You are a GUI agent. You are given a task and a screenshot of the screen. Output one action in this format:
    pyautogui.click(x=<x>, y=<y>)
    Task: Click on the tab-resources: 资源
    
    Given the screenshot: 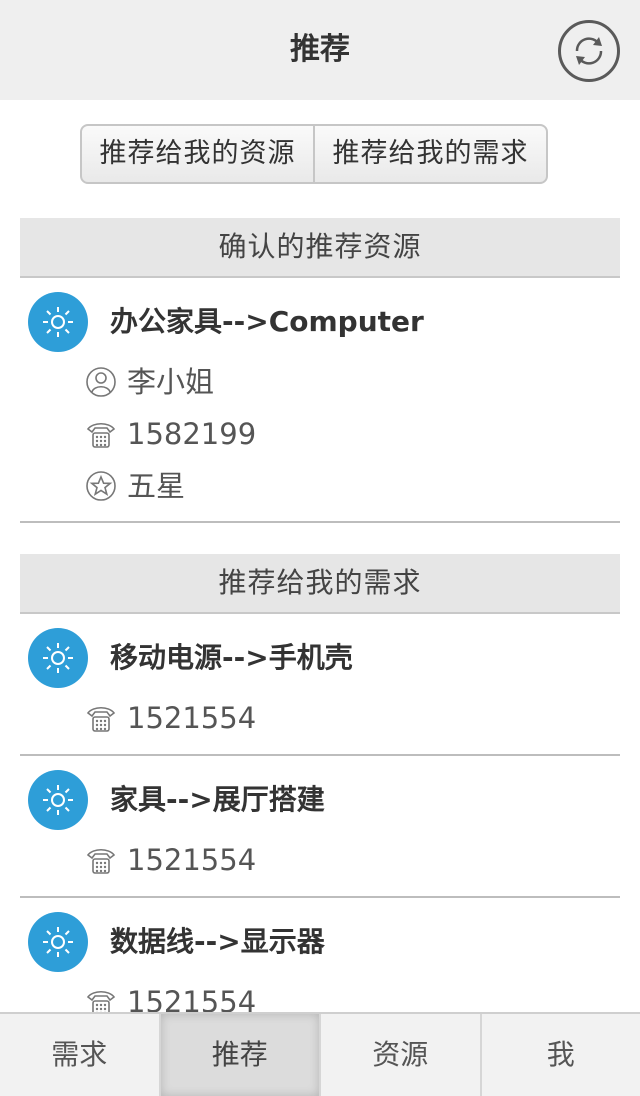 What is the action you would take?
    pyautogui.click(x=399, y=1055)
    